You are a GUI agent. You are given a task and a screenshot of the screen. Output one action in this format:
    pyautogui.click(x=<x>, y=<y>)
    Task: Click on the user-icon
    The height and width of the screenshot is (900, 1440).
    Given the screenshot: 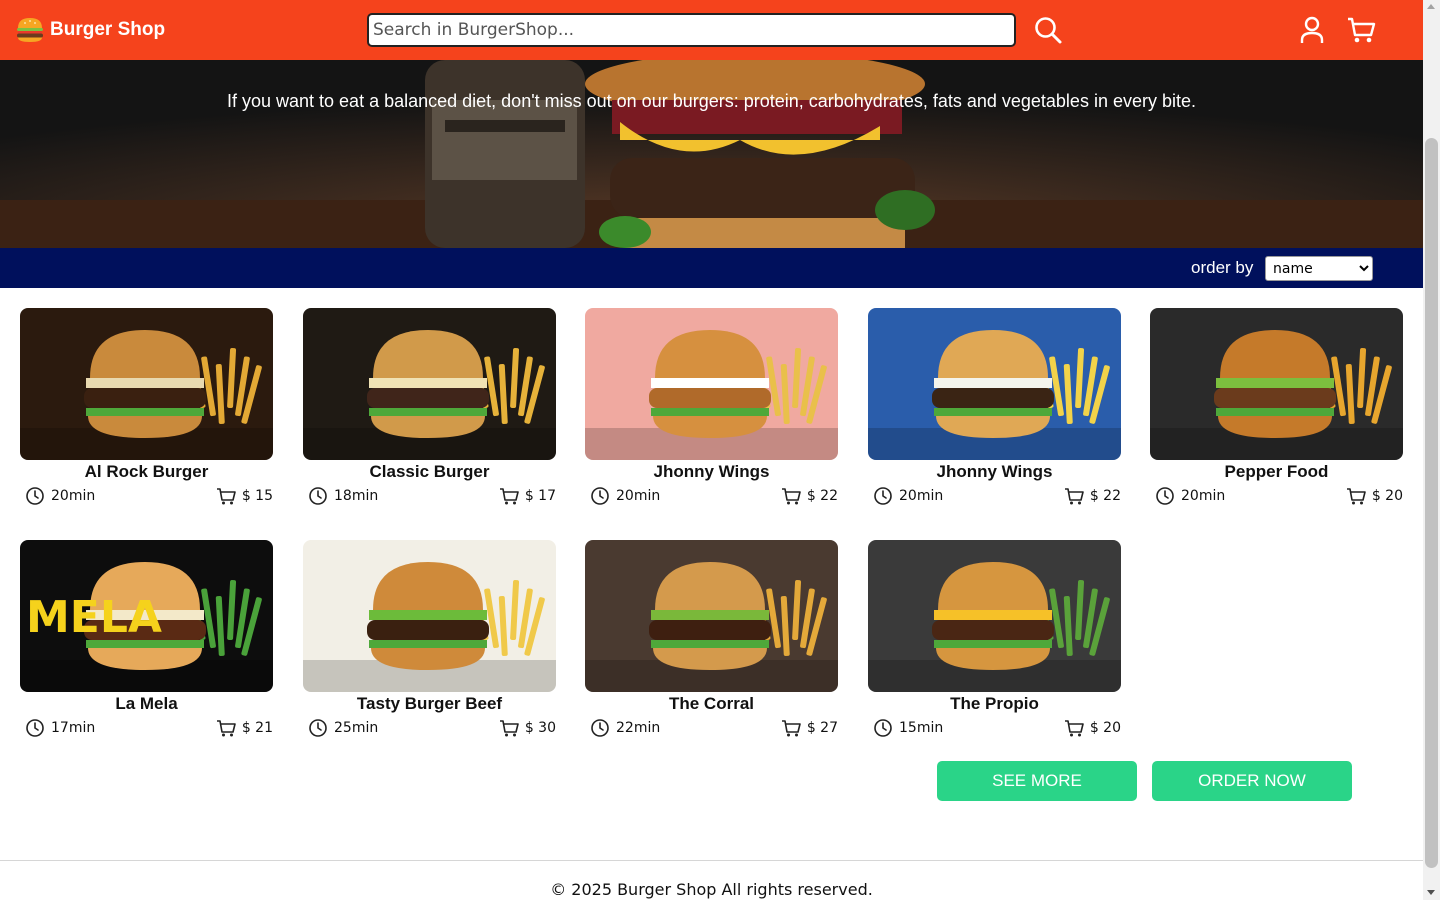 What is the action you would take?
    pyautogui.click(x=1312, y=30)
    